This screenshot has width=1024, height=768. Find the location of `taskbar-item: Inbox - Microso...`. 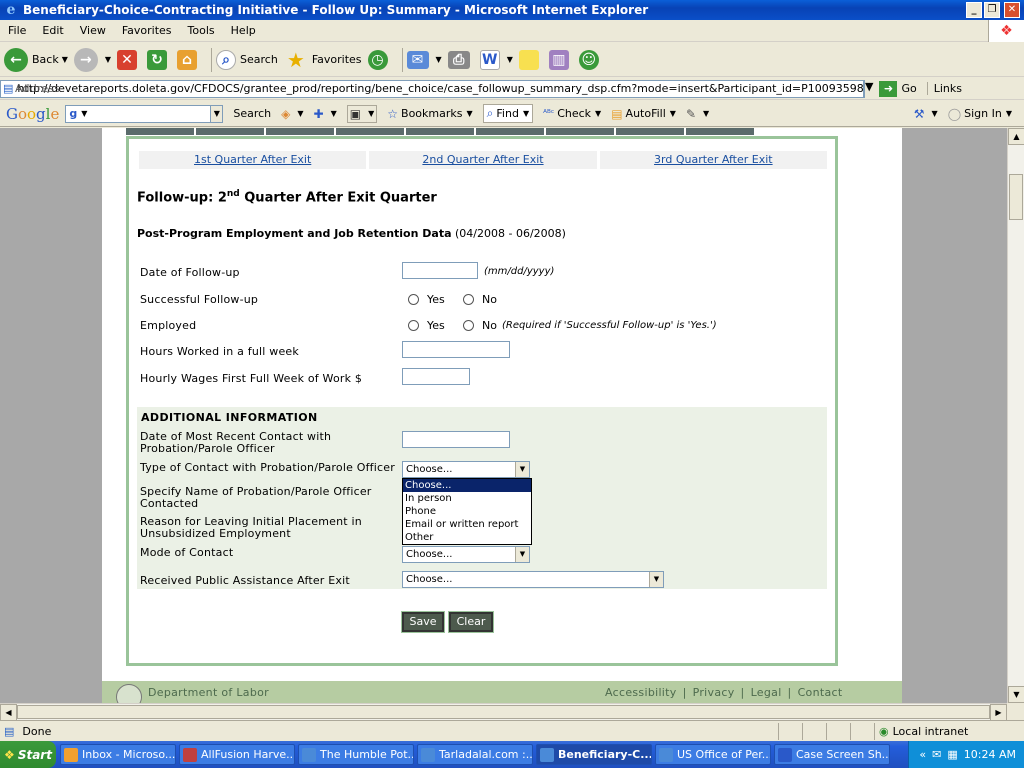

taskbar-item: Inbox - Microso... is located at coordinates (118, 754).